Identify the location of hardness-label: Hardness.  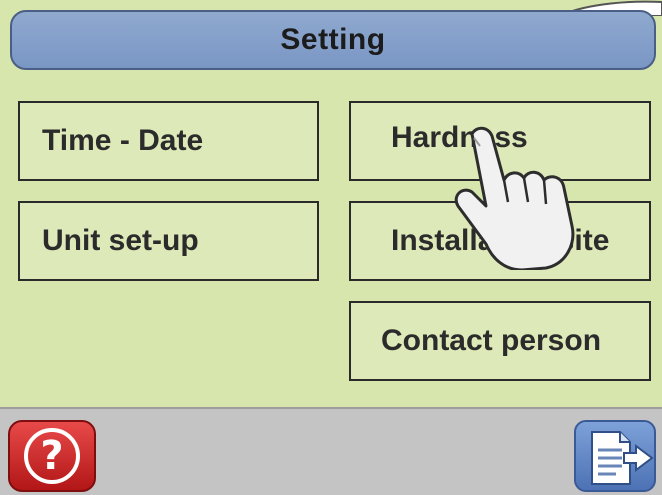
(459, 137).